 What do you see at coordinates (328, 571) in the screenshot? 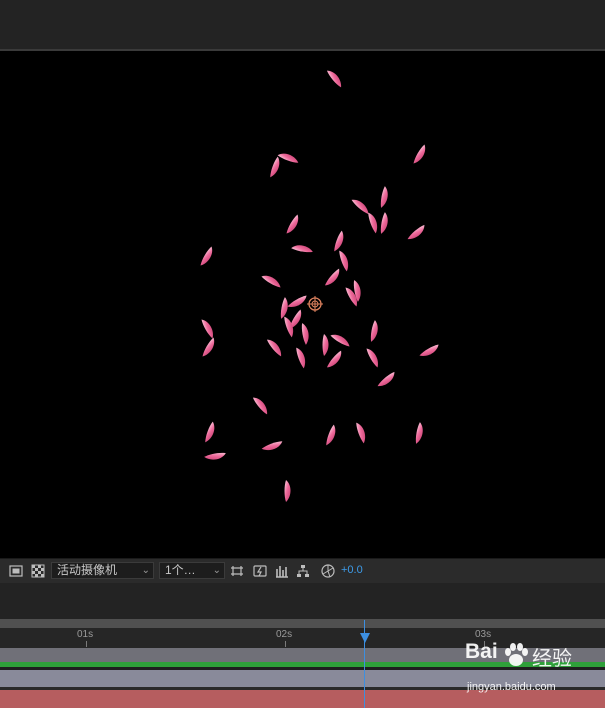
I see `exposure-reset-icon` at bounding box center [328, 571].